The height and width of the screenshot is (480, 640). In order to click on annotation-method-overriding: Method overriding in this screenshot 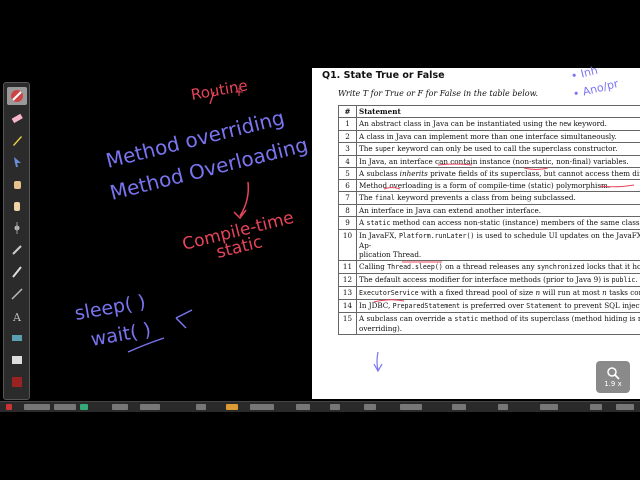, I will do `click(194, 139)`.